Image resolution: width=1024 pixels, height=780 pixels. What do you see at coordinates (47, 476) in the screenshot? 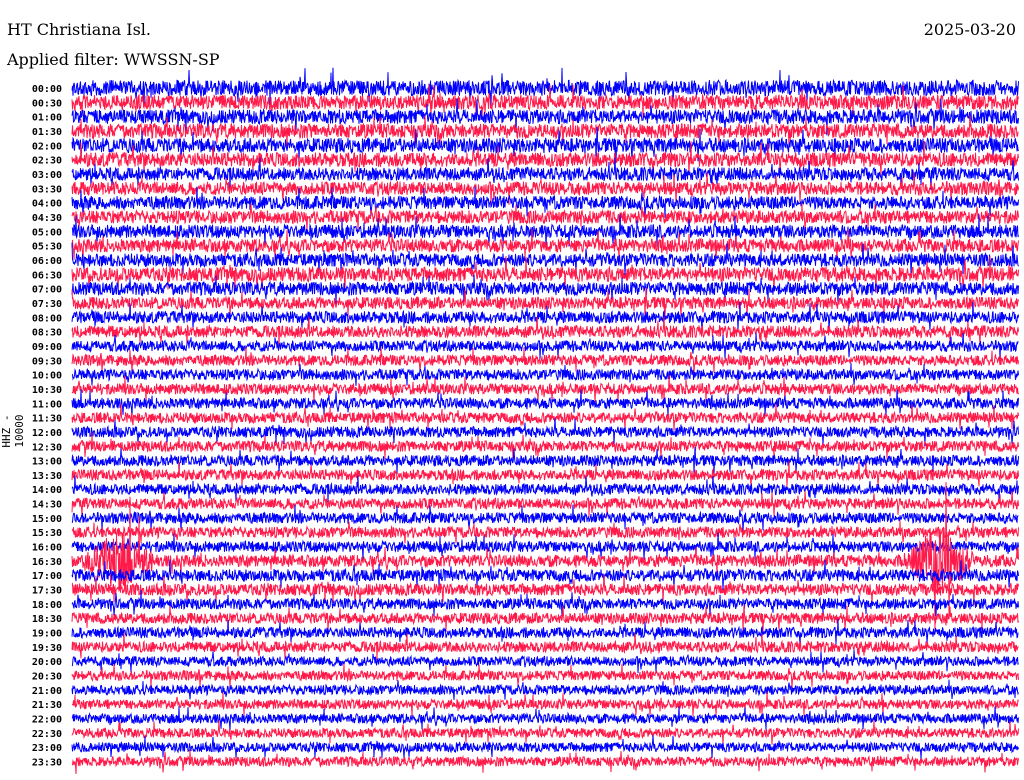
I see `row-time-label: 13:30` at bounding box center [47, 476].